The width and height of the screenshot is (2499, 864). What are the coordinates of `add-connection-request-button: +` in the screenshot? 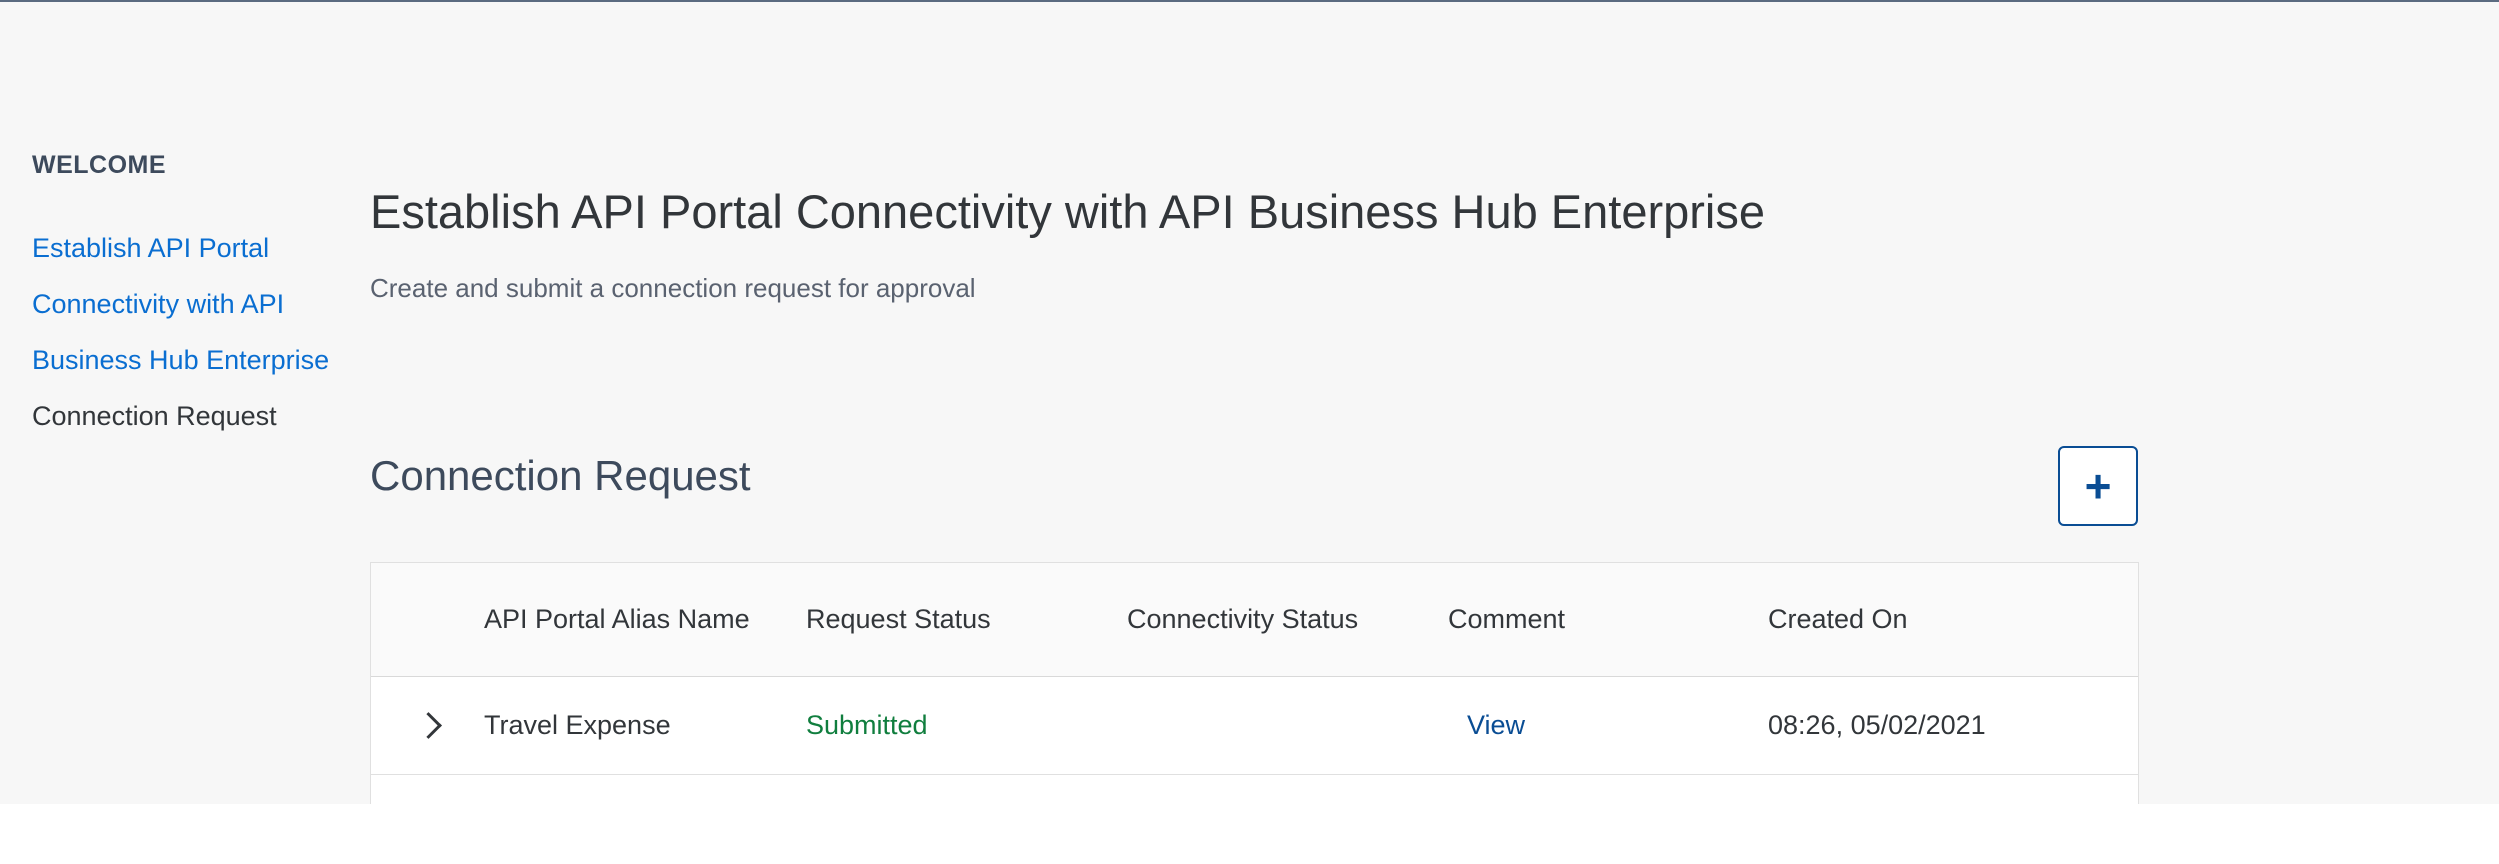 It's located at (2098, 486).